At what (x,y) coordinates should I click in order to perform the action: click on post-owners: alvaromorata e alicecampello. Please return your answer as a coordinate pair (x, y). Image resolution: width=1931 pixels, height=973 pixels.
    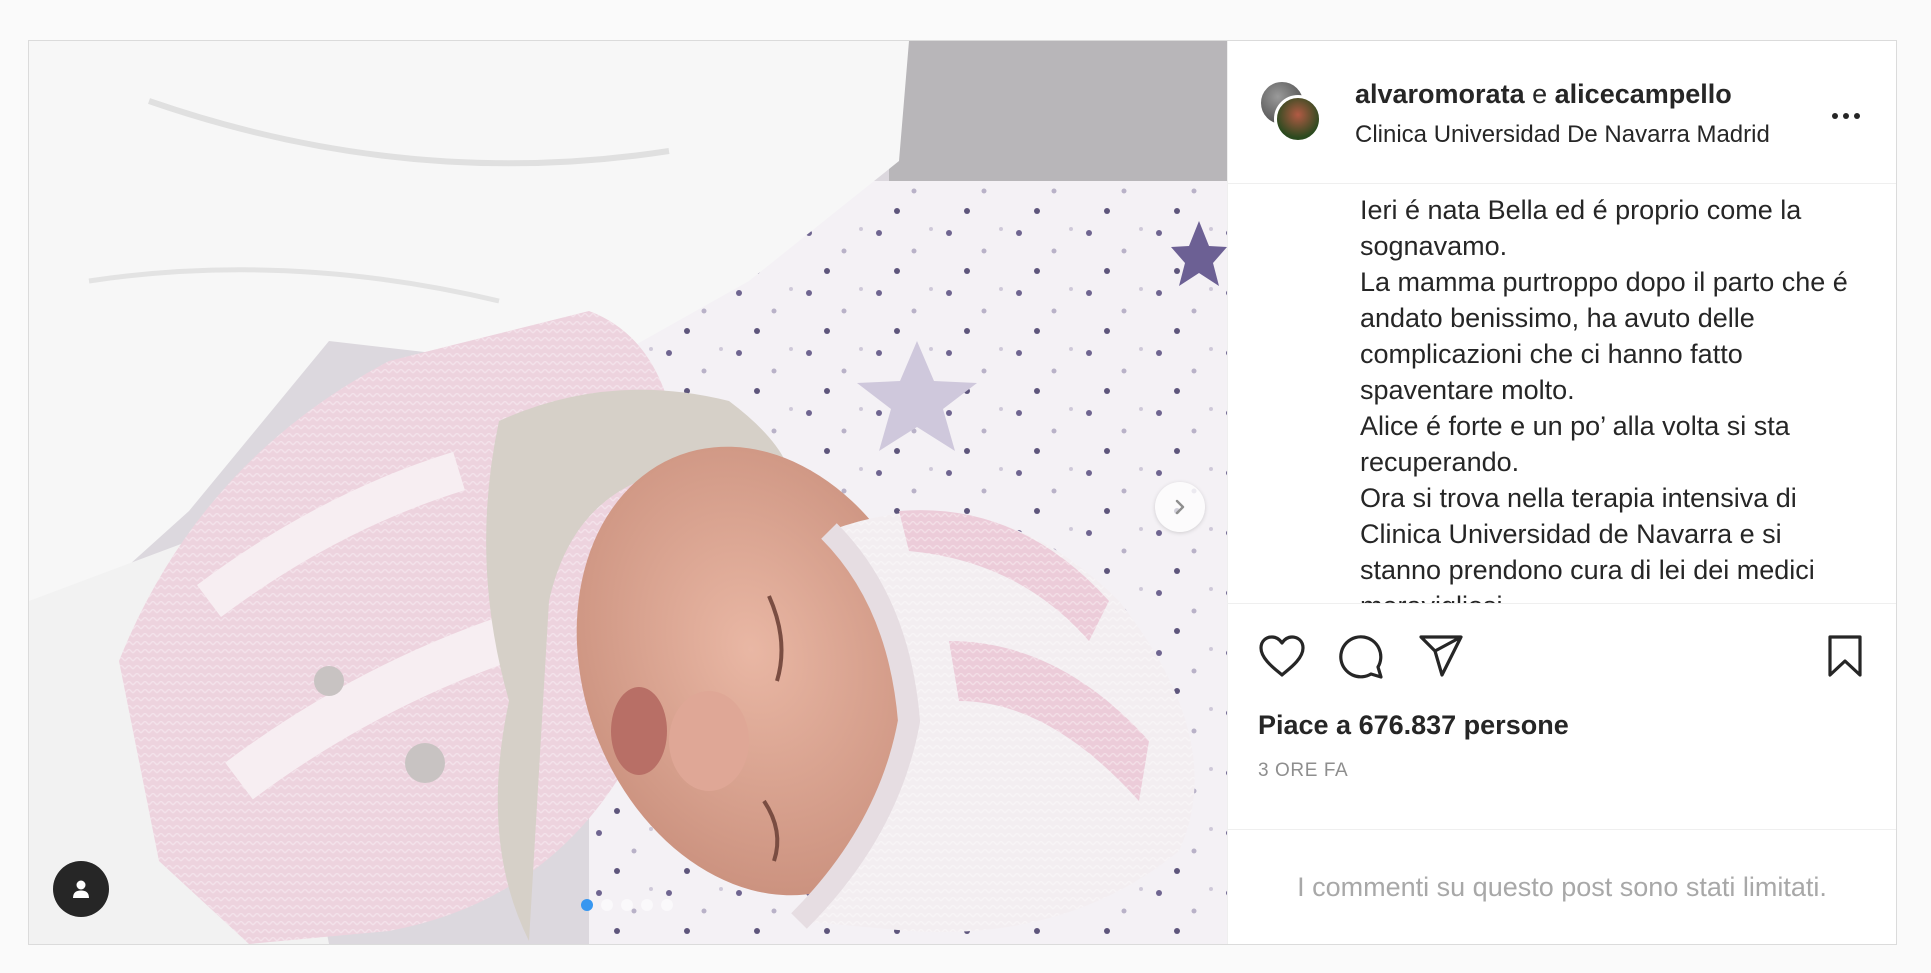
    Looking at the image, I should click on (1543, 94).